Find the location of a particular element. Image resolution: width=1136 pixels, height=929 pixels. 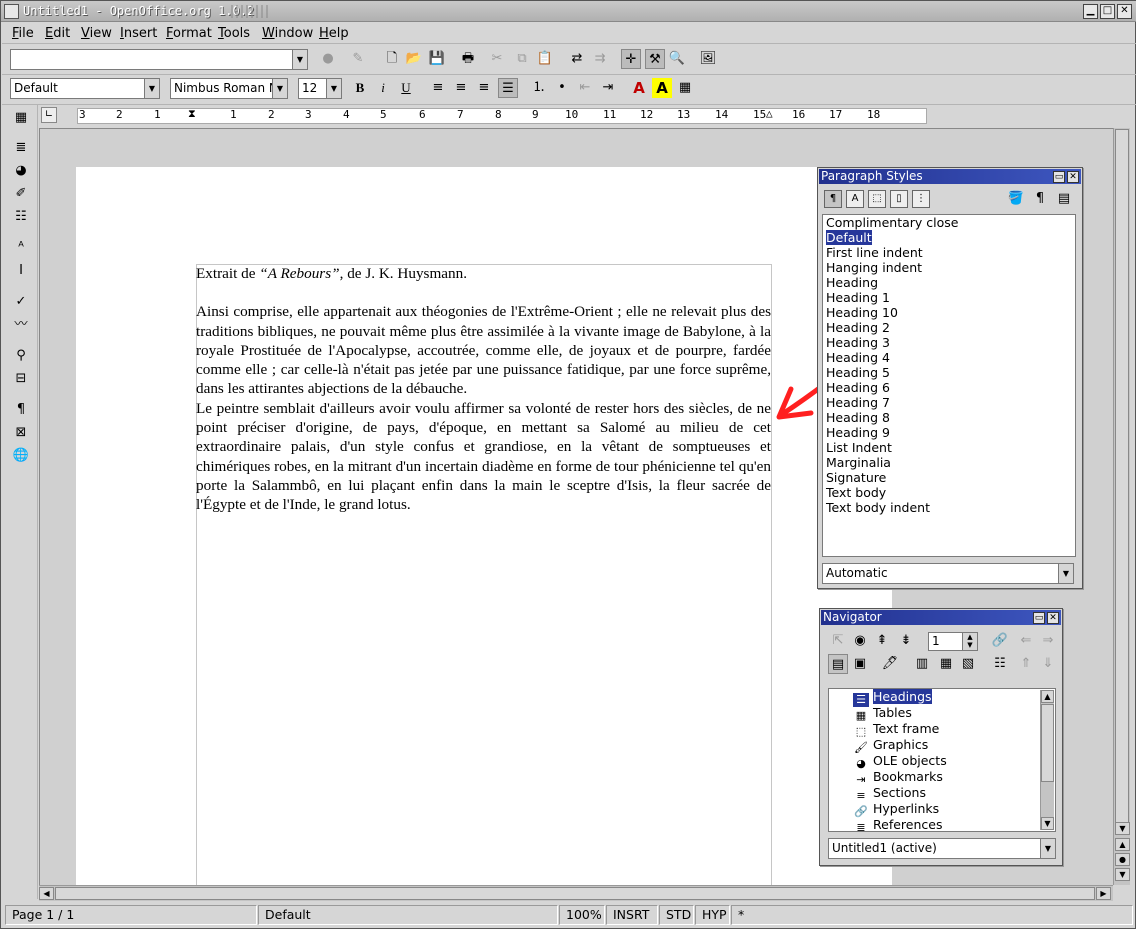

style-list-item: Heading 5 is located at coordinates (949, 372).